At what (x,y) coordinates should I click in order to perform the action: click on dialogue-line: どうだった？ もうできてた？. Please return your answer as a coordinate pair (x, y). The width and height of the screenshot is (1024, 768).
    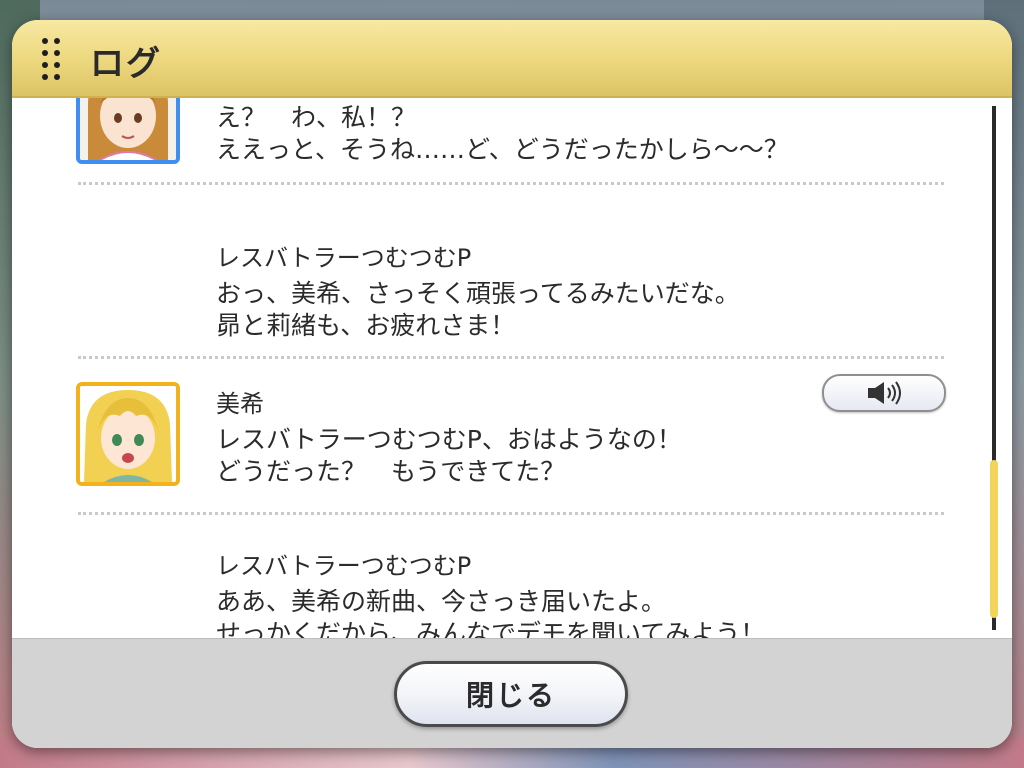
    Looking at the image, I should click on (391, 471).